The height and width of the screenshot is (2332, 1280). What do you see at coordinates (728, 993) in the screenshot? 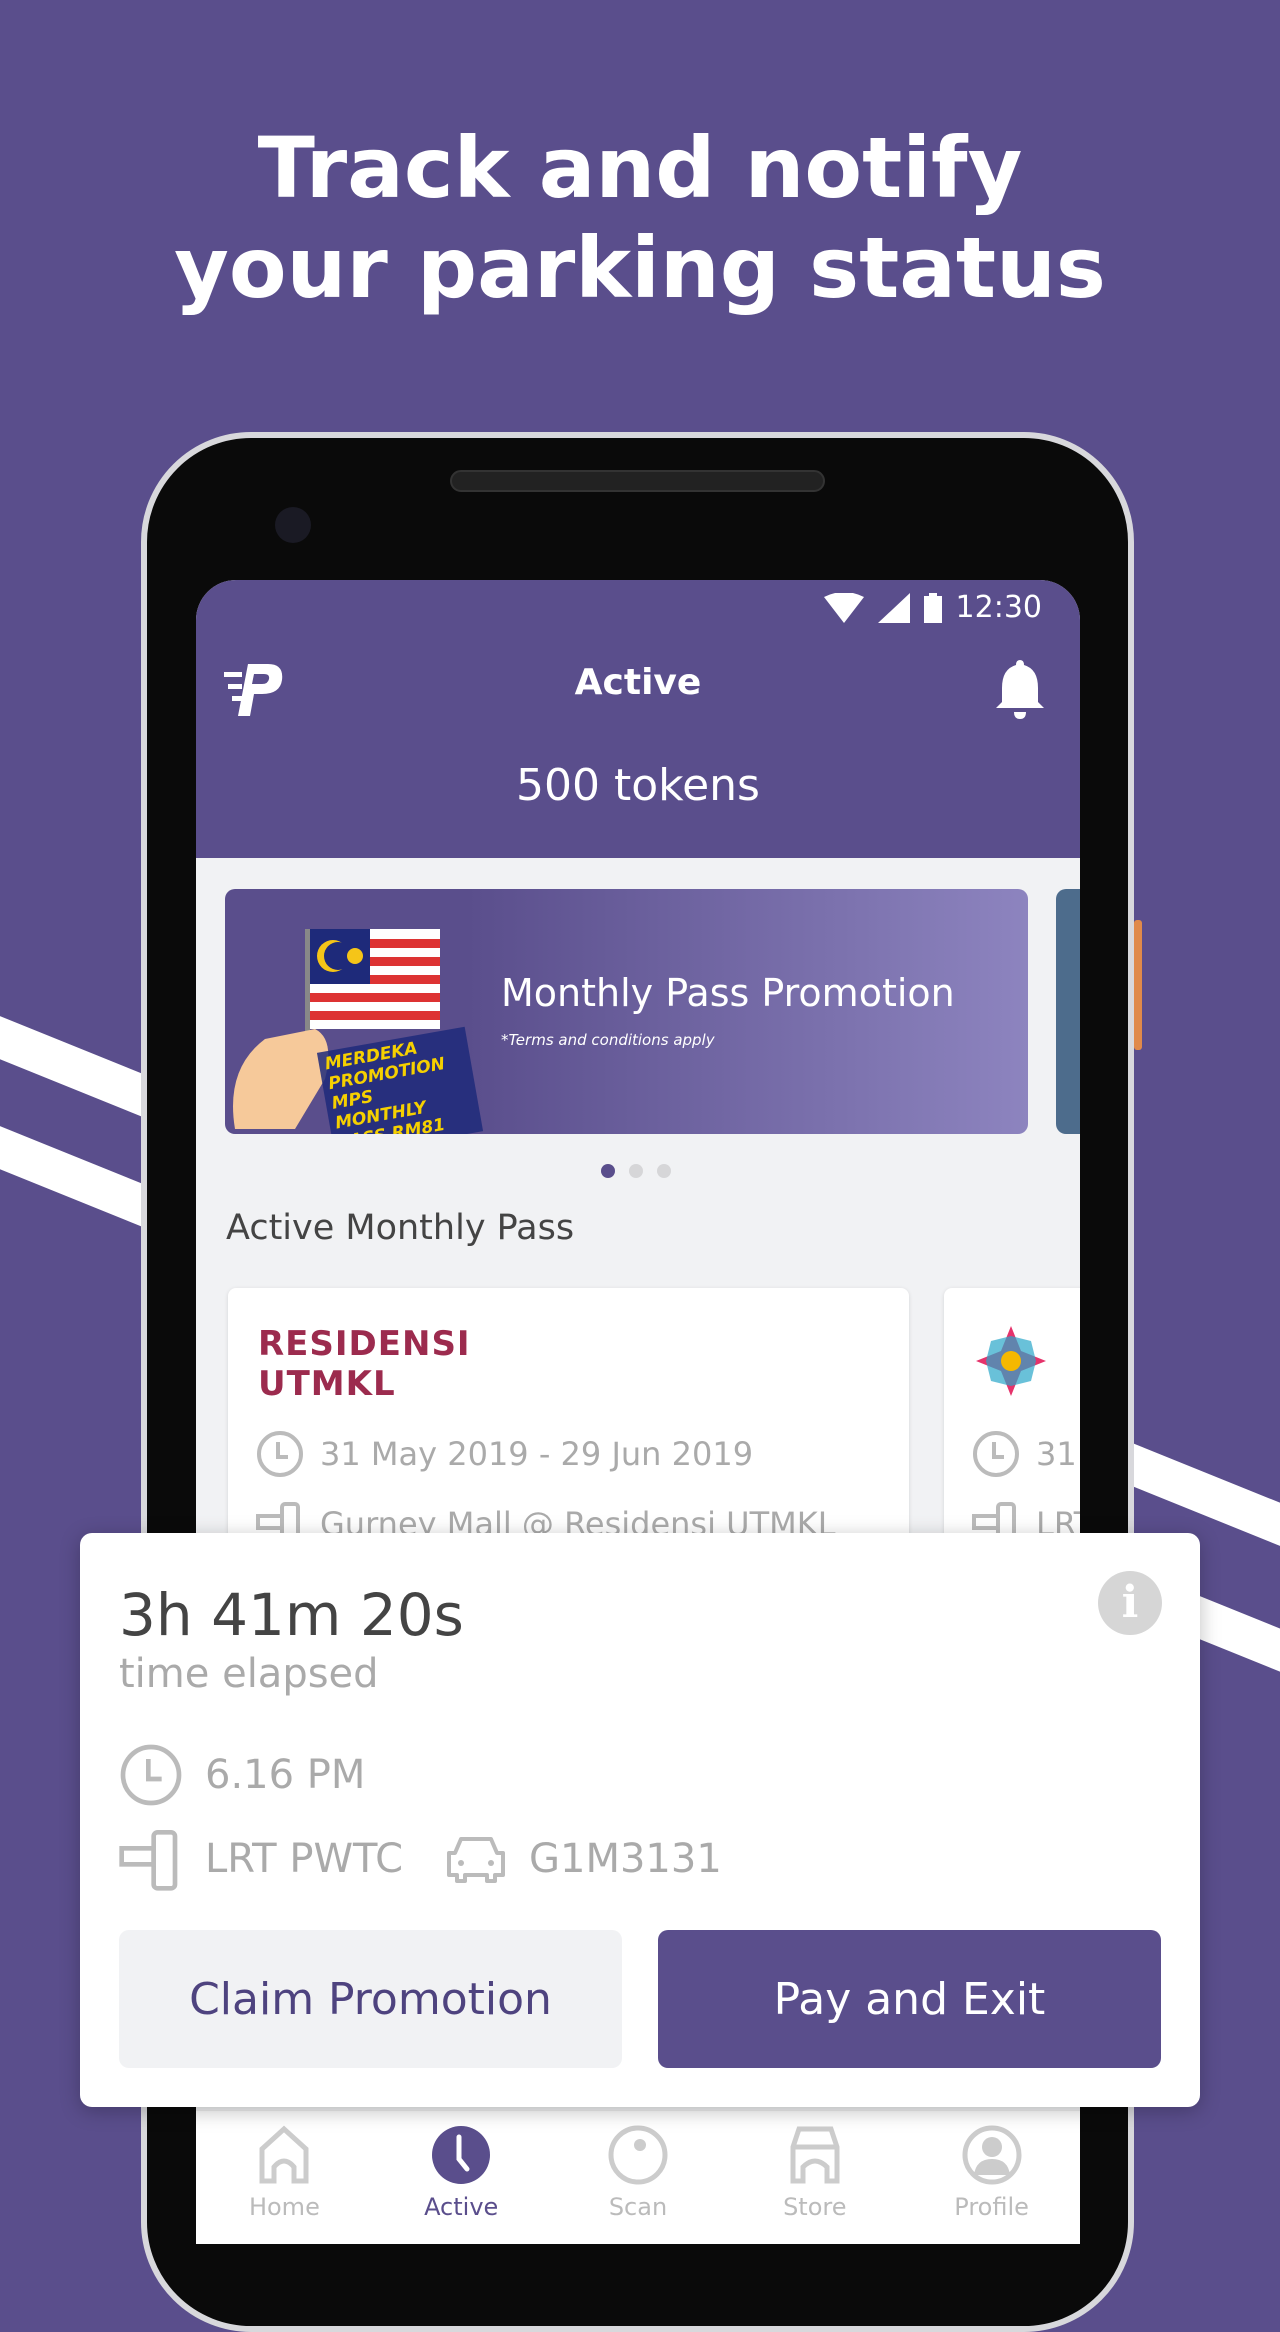
I see `banner-title: Monthly Pass Promotion` at bounding box center [728, 993].